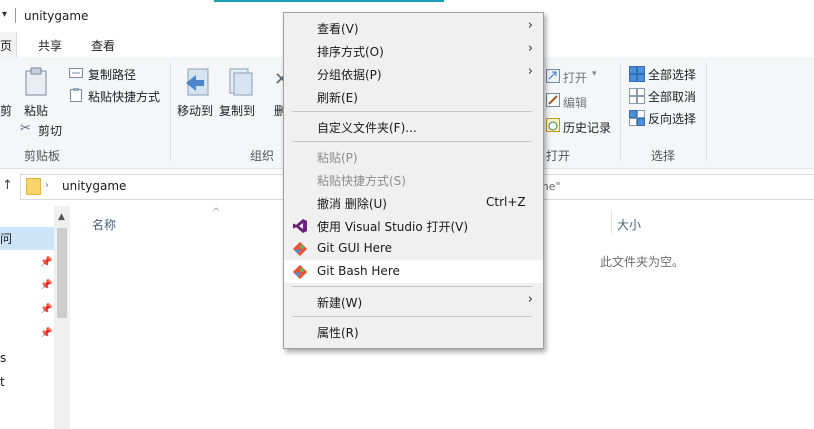 This screenshot has width=814, height=429. I want to click on copy-path-icon, so click(76, 73).